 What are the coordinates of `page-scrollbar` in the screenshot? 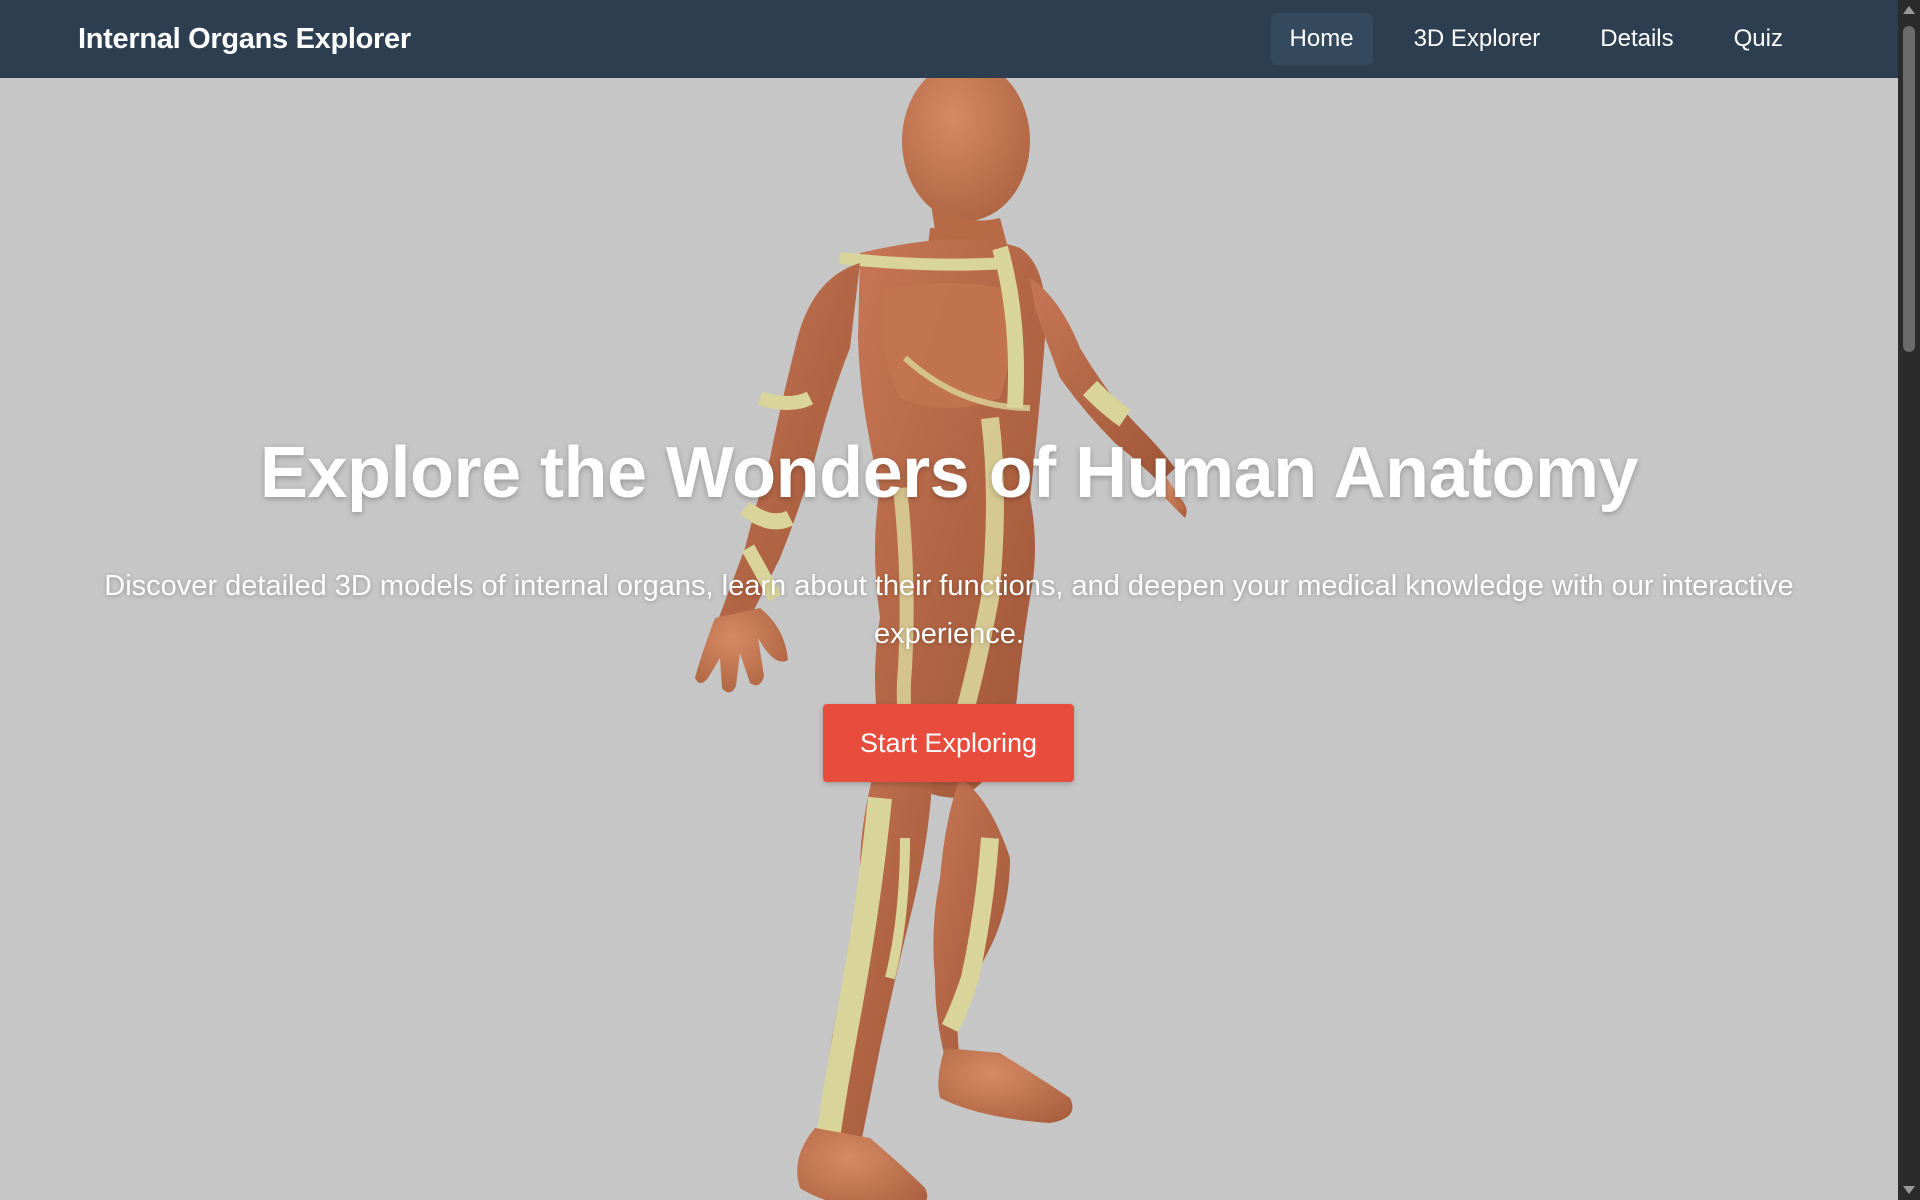 It's located at (1909, 600).